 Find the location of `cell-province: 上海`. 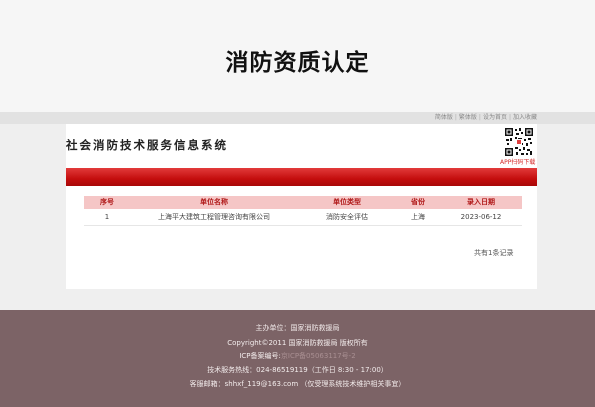

cell-province: 上海 is located at coordinates (418, 217).